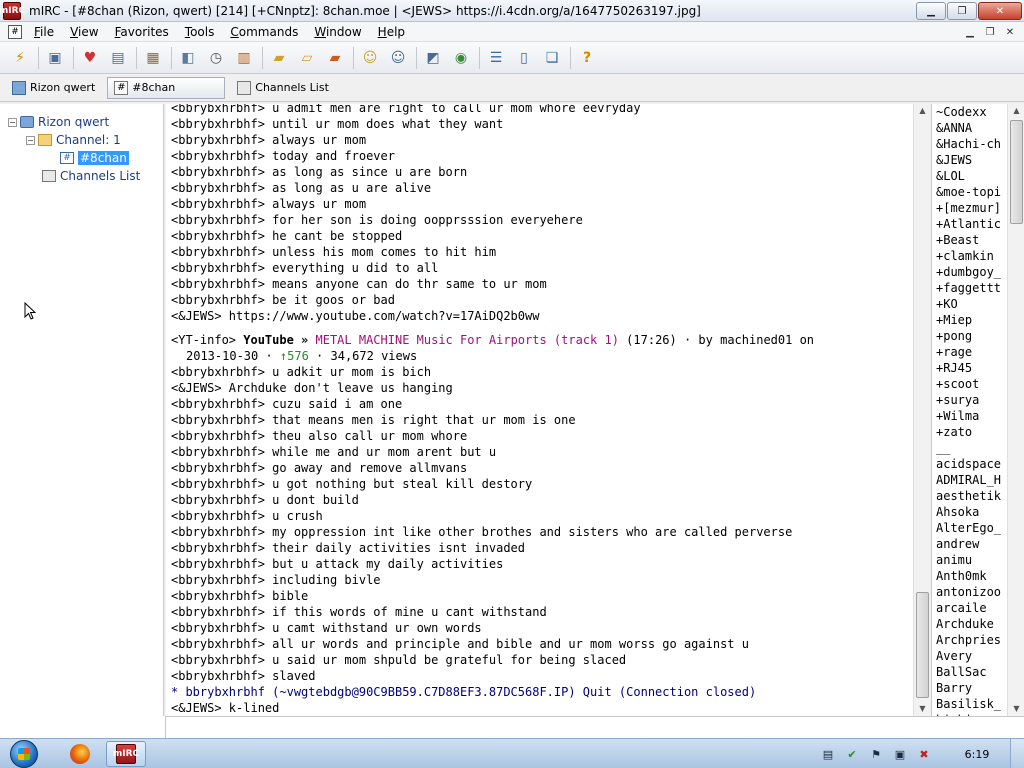  What do you see at coordinates (971, 160) in the screenshot?
I see `nicklist-item: &JEWS` at bounding box center [971, 160].